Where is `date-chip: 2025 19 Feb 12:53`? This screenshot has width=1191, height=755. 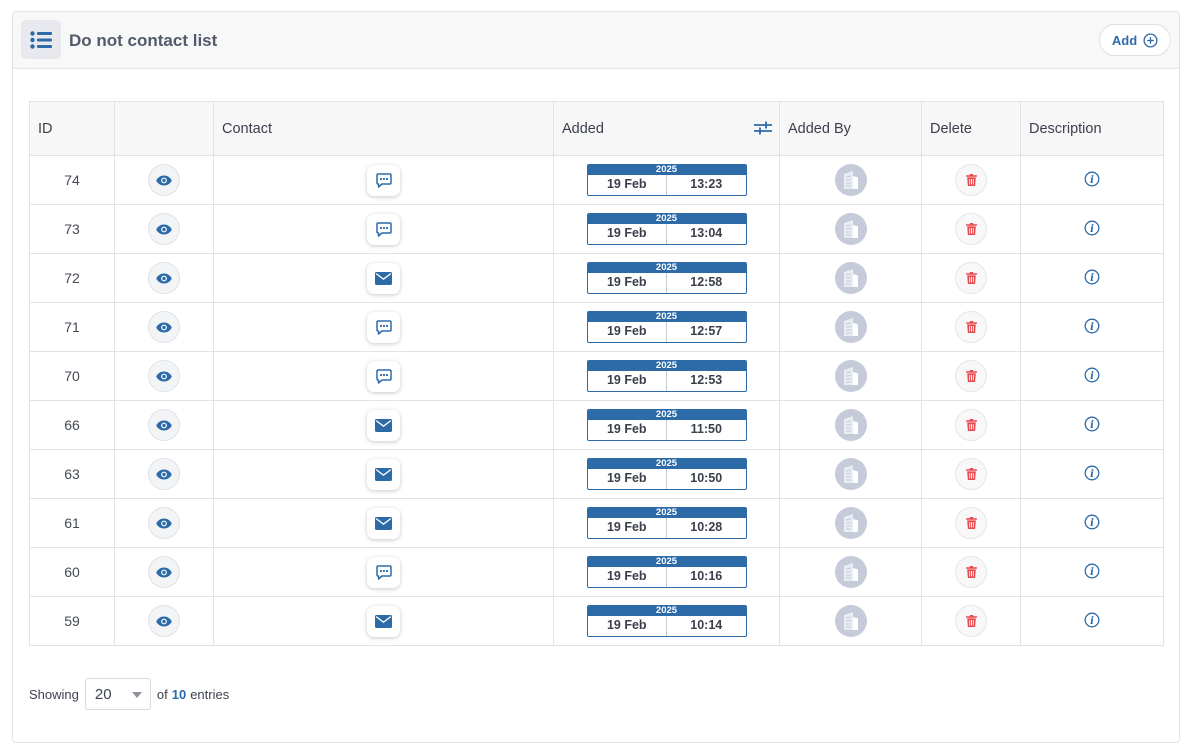 date-chip: 2025 19 Feb 12:53 is located at coordinates (666, 376).